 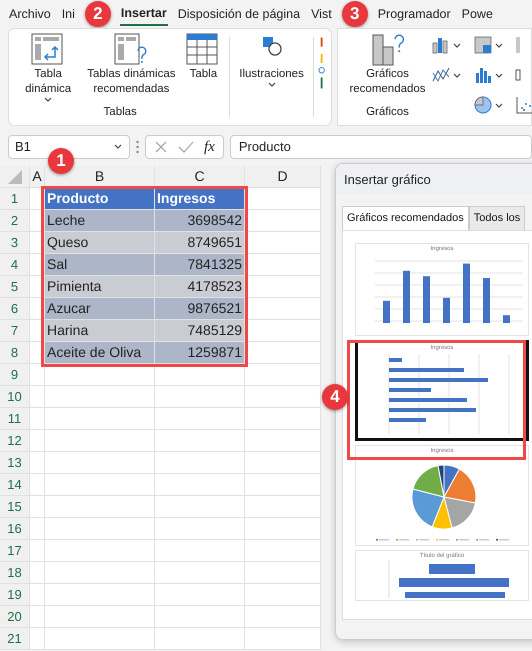 What do you see at coordinates (488, 105) in the screenshot?
I see `pie-chart-button` at bounding box center [488, 105].